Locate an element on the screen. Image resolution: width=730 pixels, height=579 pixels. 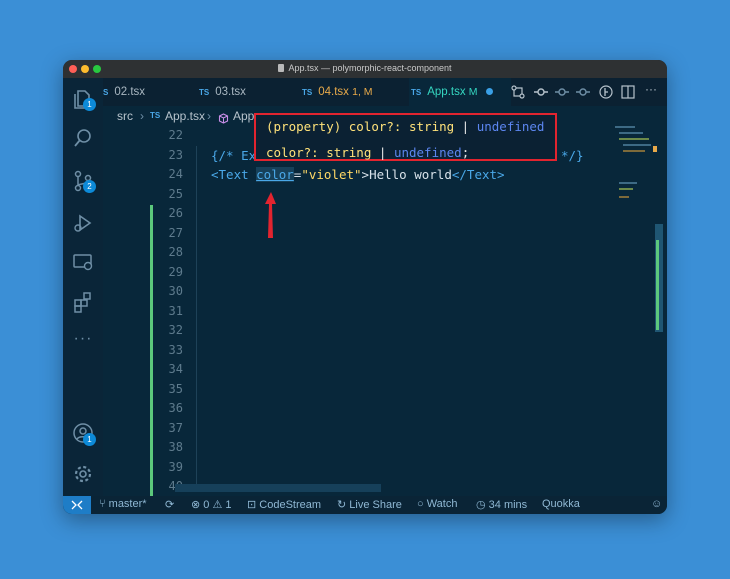
split-editor-icon is located at coordinates (628, 92).